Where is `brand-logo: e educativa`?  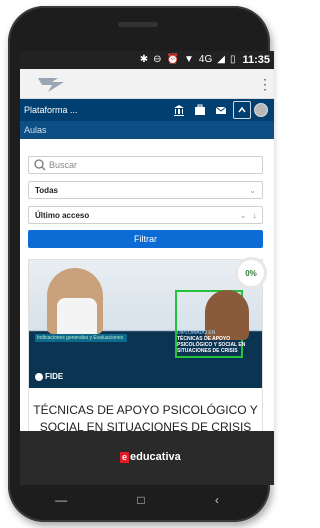
brand-logo: e educativa is located at coordinates (150, 457).